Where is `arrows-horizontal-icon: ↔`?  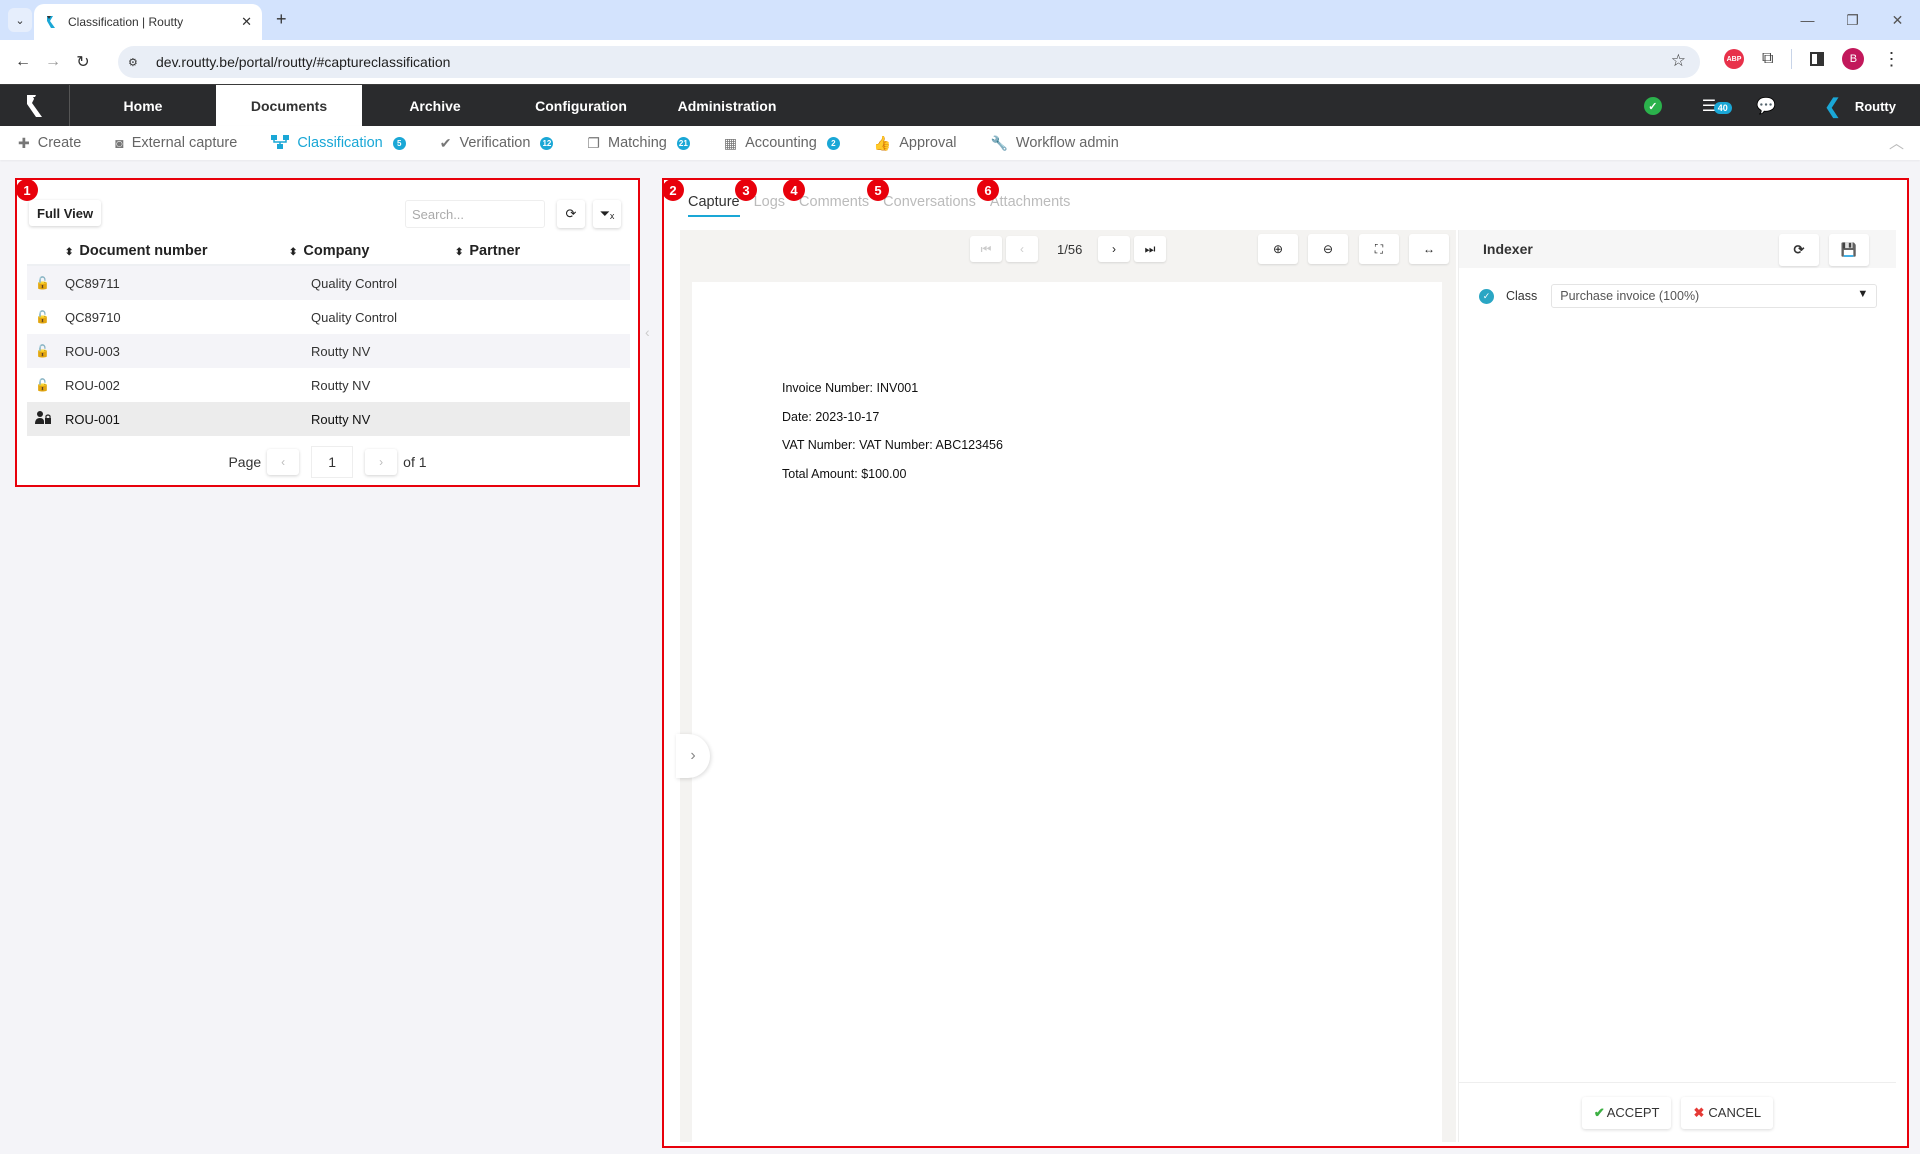
arrows-horizontal-icon: ↔ is located at coordinates (1429, 249).